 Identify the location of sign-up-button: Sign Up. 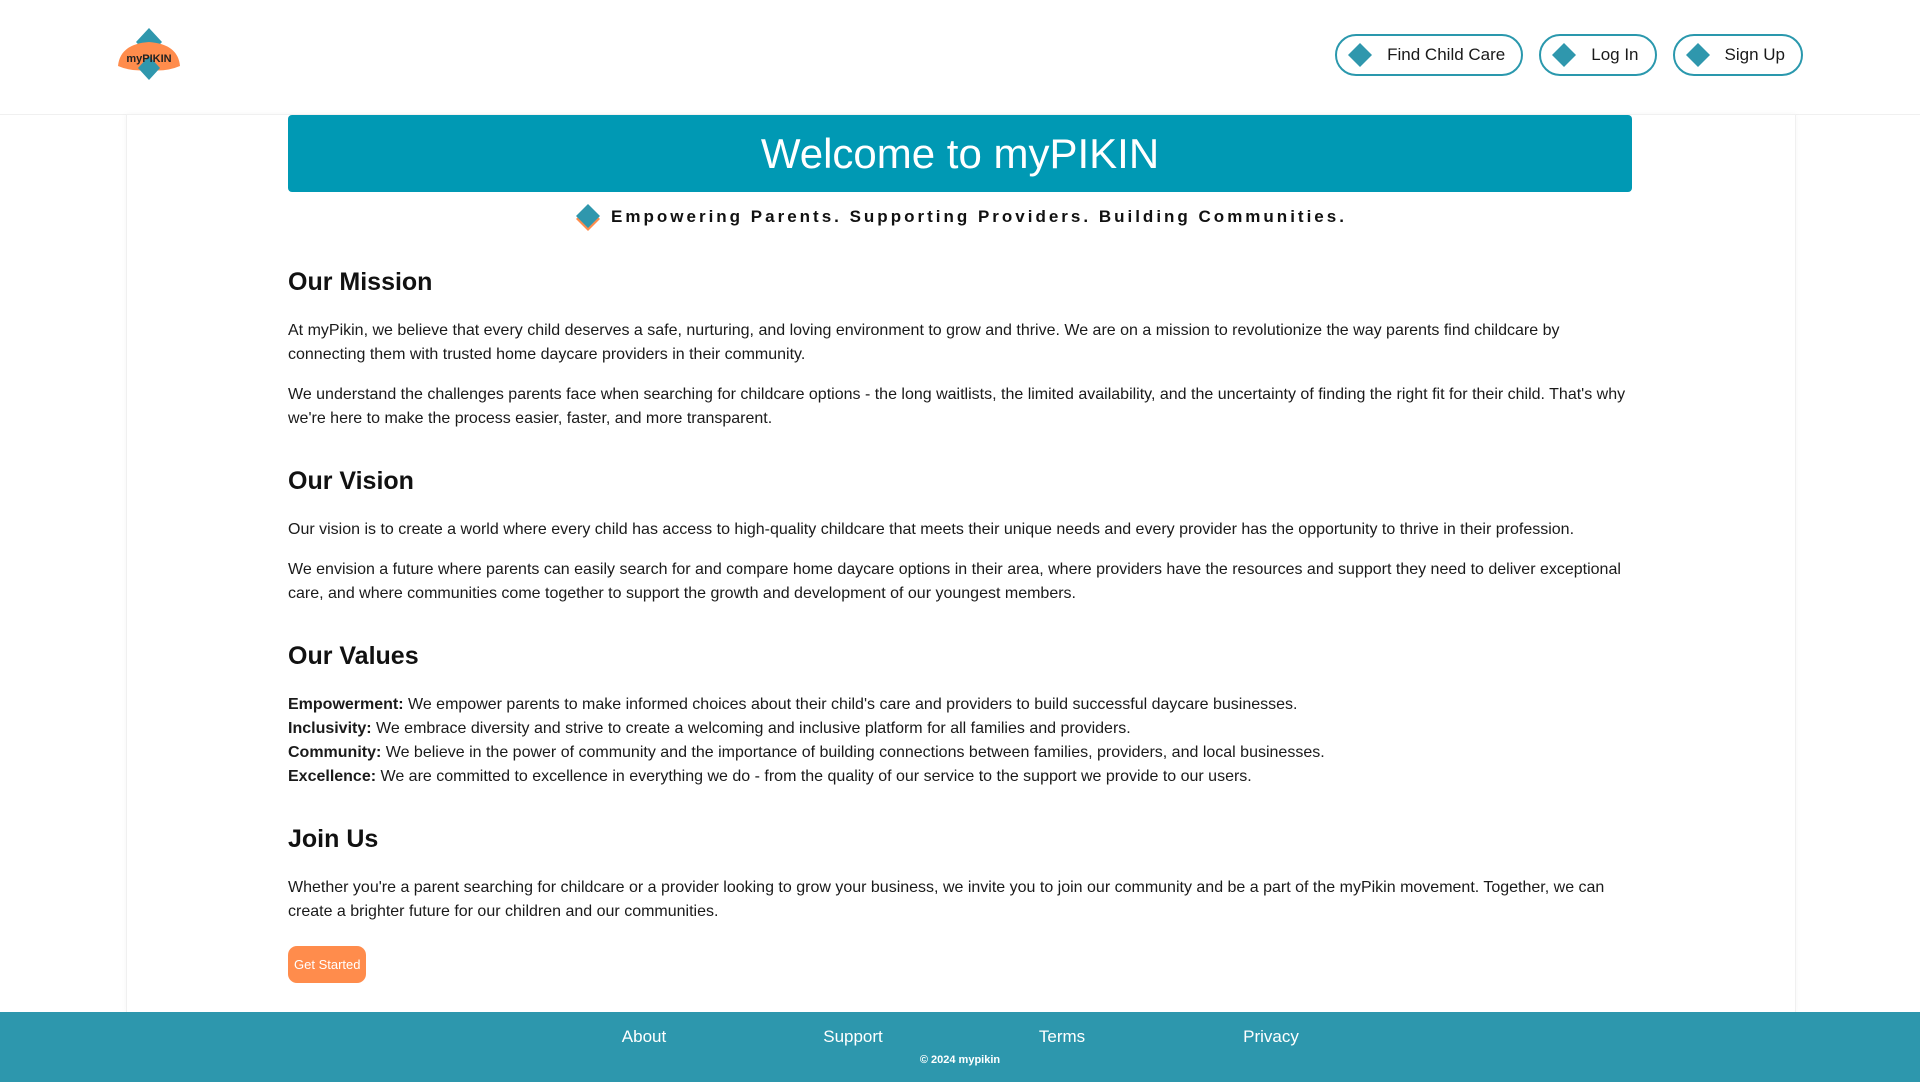
(1737, 55).